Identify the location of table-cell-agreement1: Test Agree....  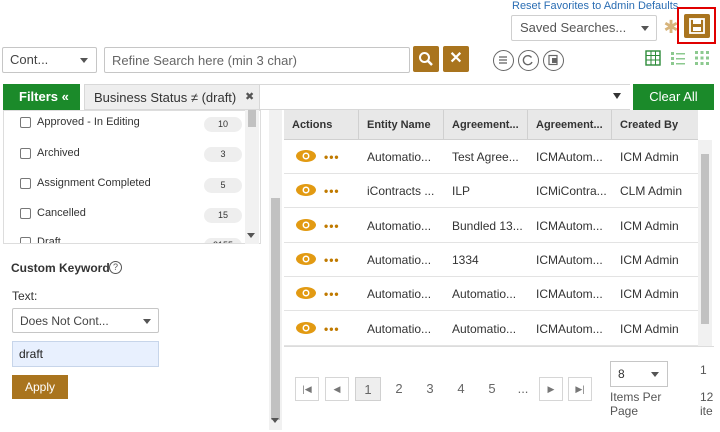
(485, 157).